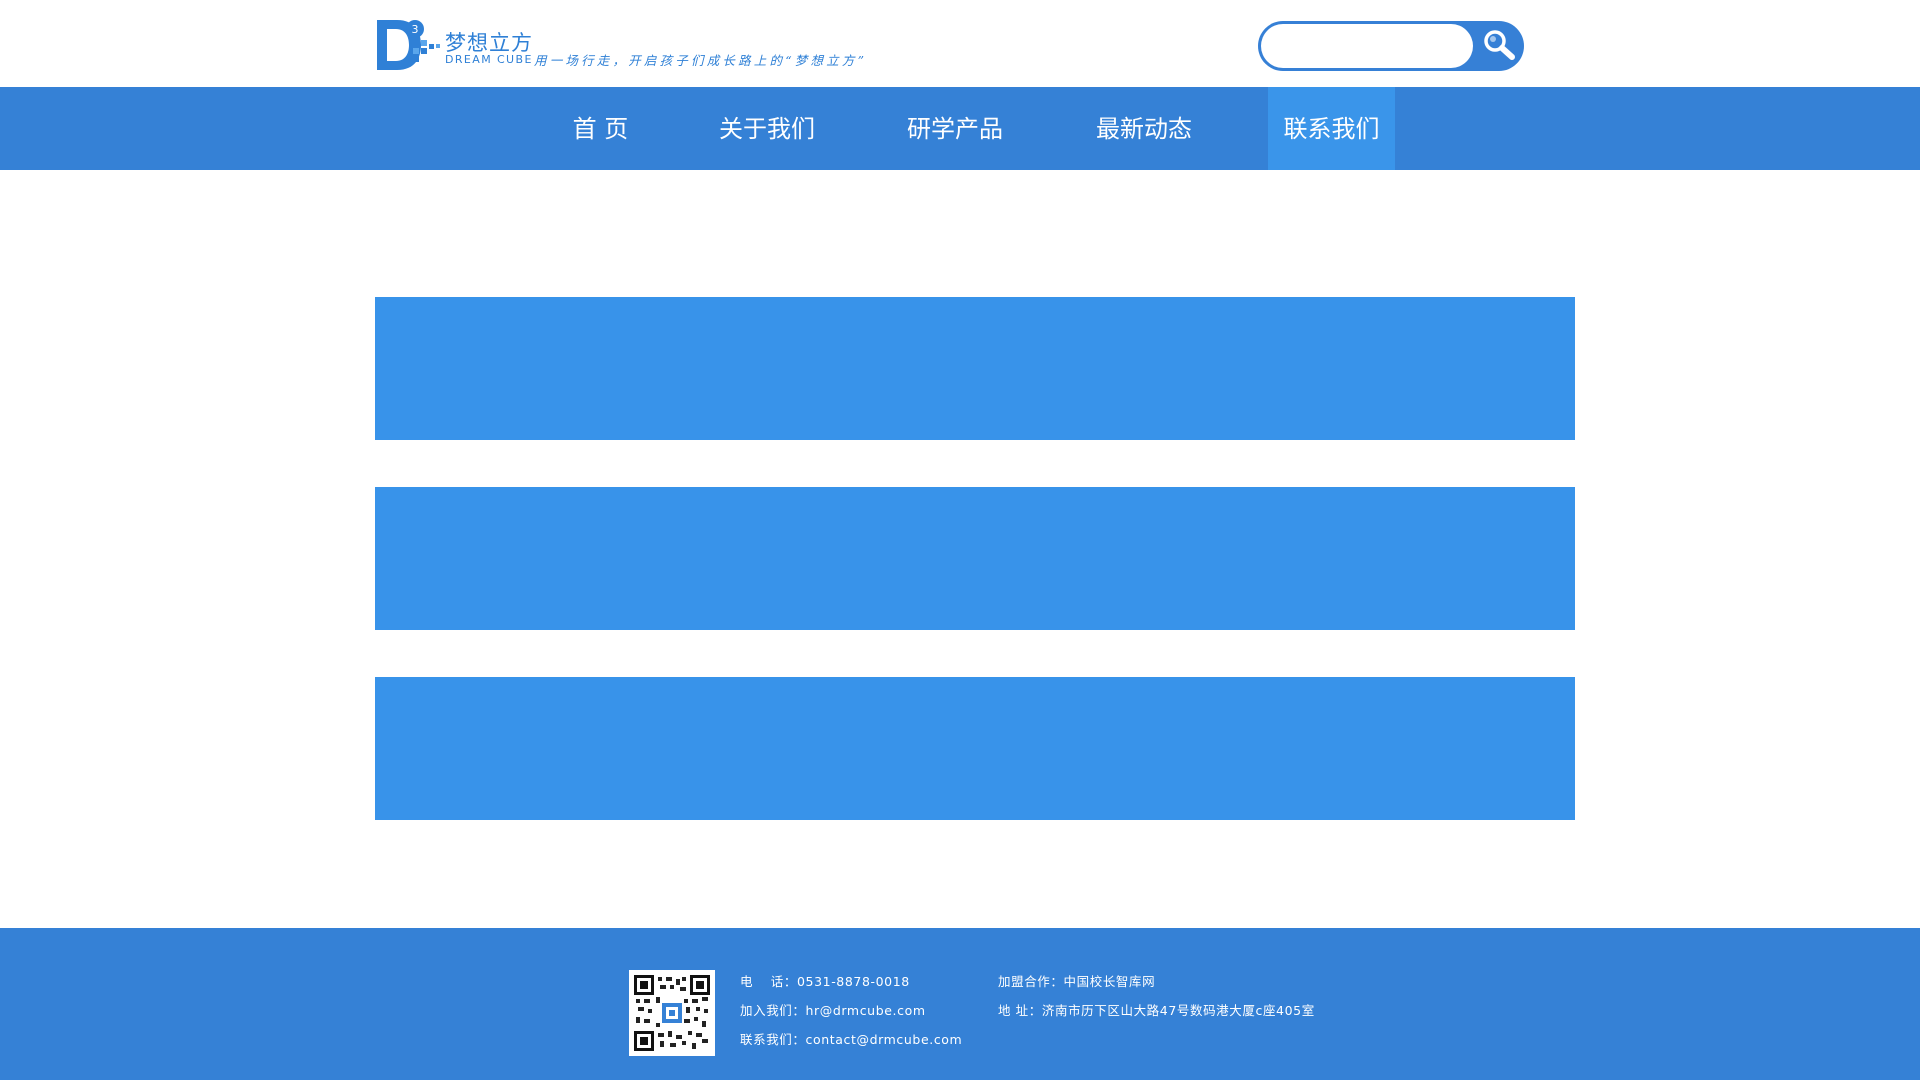  I want to click on footer-partner-link: 中国校长智库网, so click(1110, 981).